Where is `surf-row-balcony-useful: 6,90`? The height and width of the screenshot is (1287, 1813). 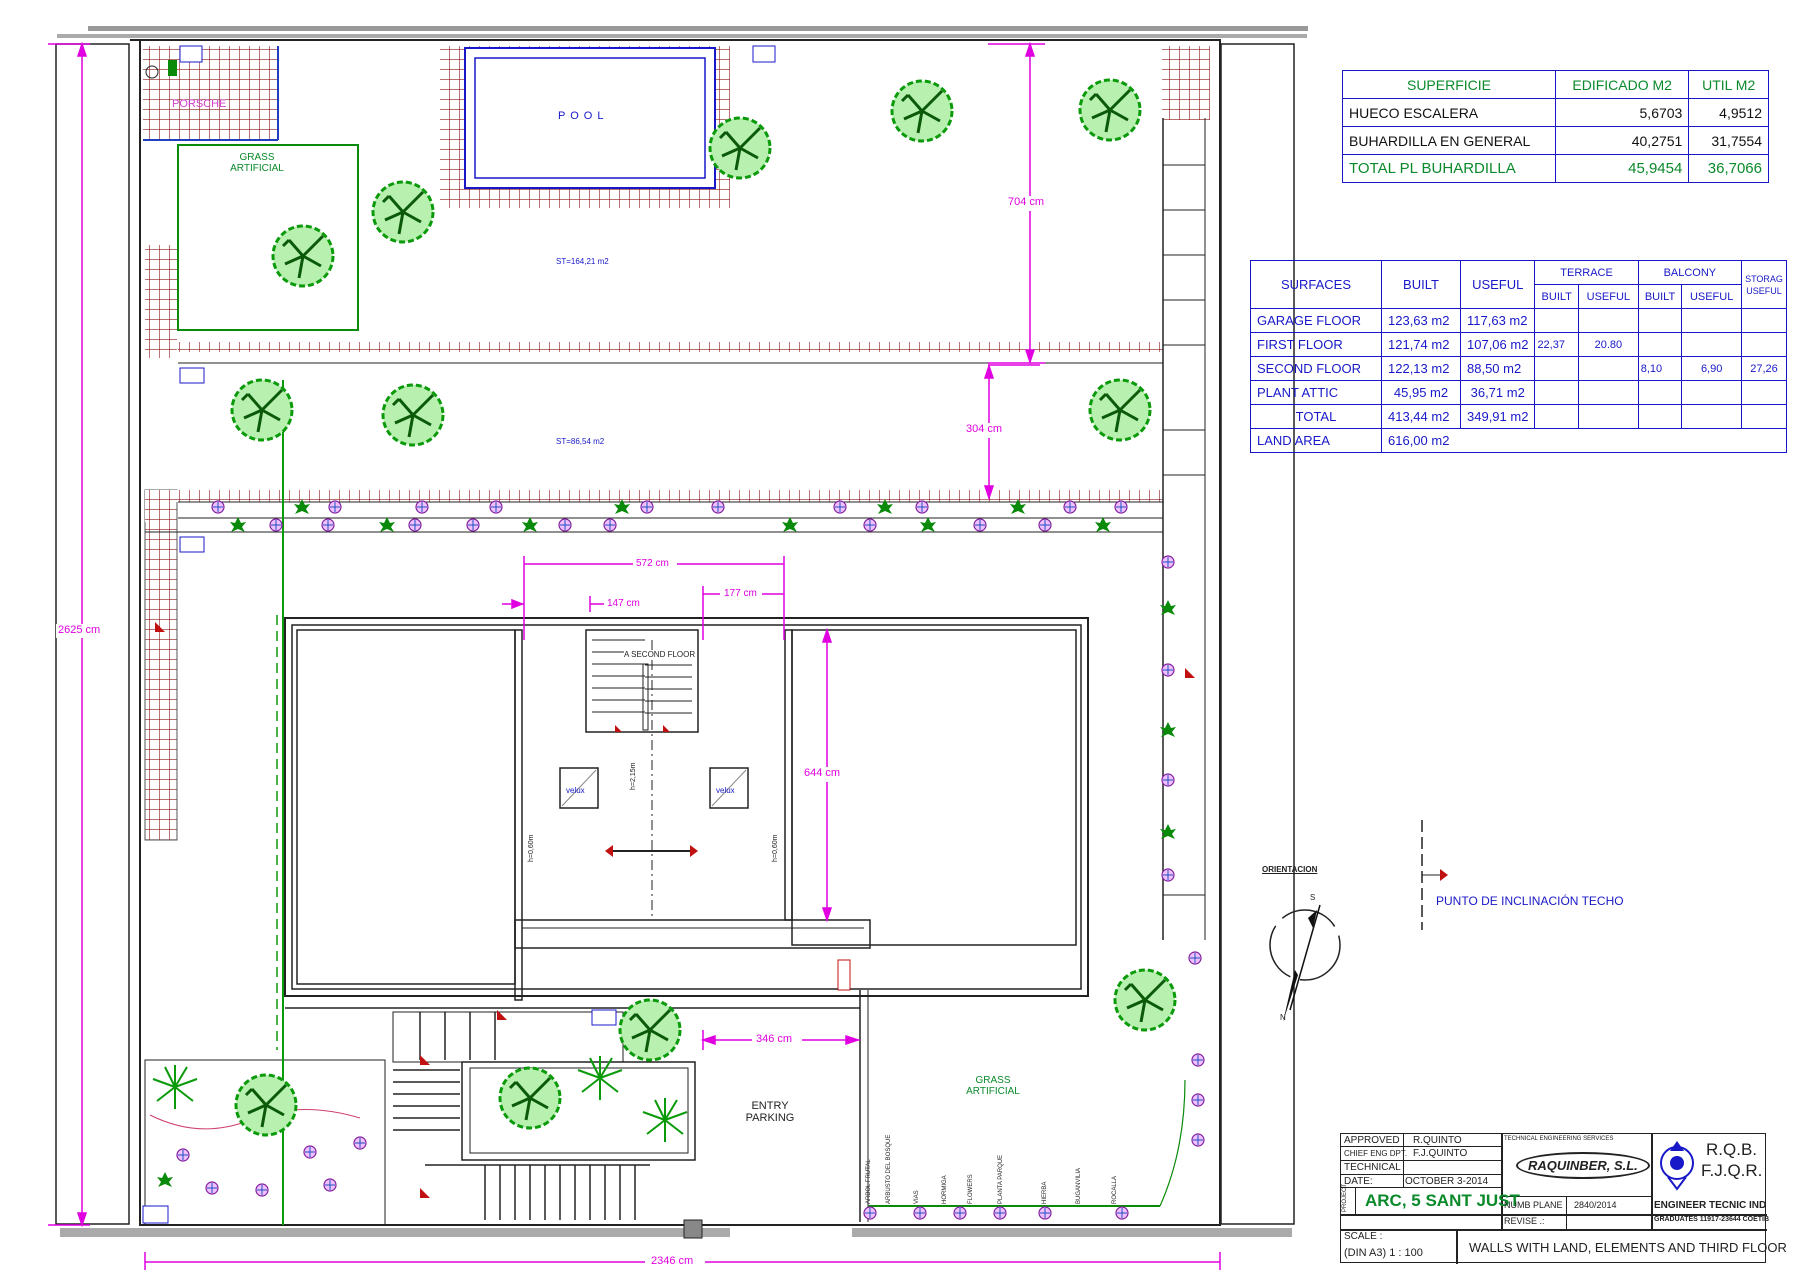 surf-row-balcony-useful: 6,90 is located at coordinates (1711, 368).